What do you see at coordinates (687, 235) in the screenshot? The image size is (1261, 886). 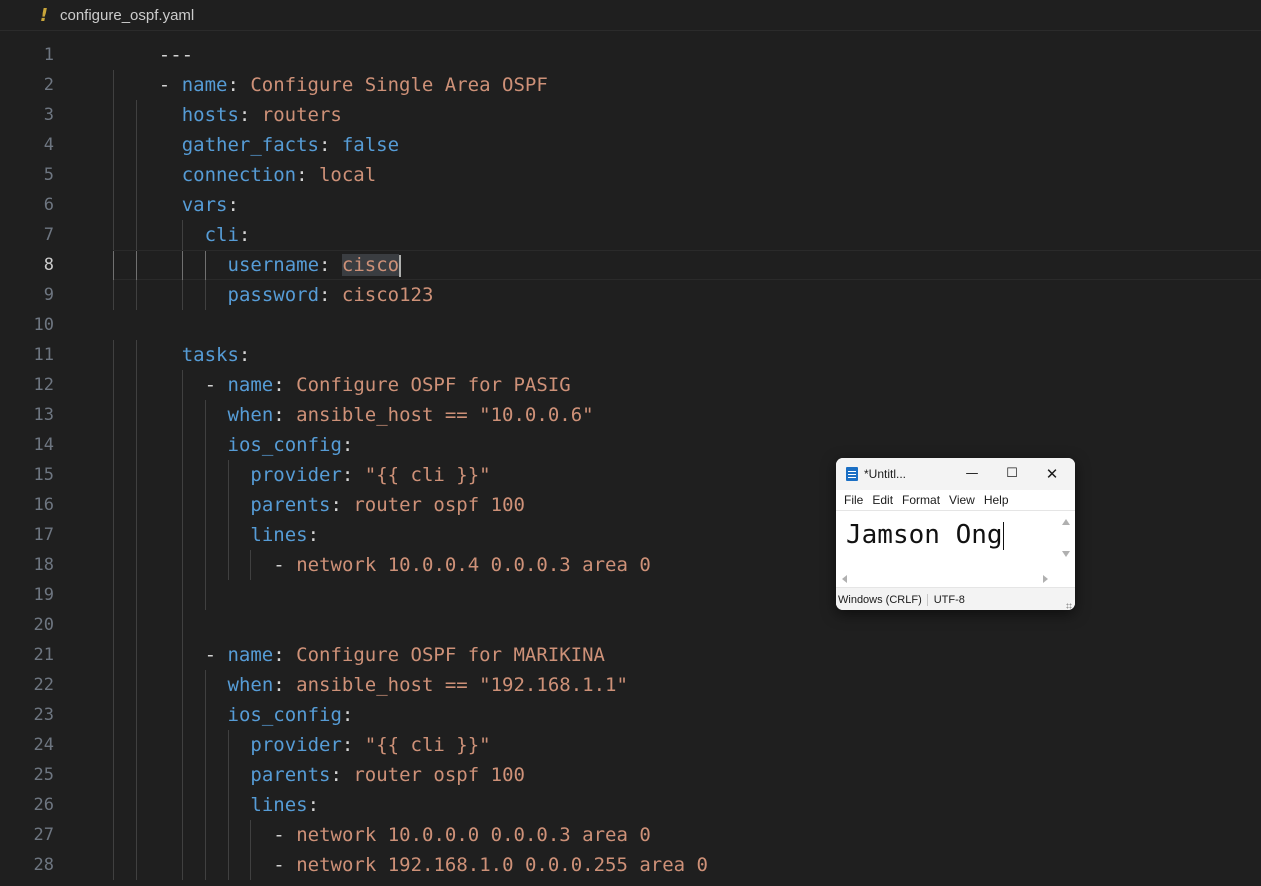 I see `code-line: cli:` at bounding box center [687, 235].